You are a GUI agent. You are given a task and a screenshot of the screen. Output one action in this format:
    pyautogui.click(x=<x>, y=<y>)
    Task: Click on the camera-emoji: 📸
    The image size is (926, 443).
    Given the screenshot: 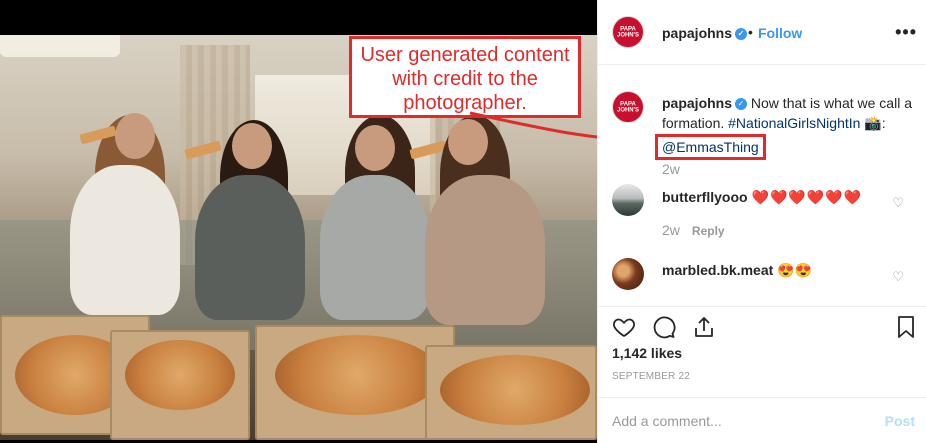 What is the action you would take?
    pyautogui.click(x=873, y=123)
    